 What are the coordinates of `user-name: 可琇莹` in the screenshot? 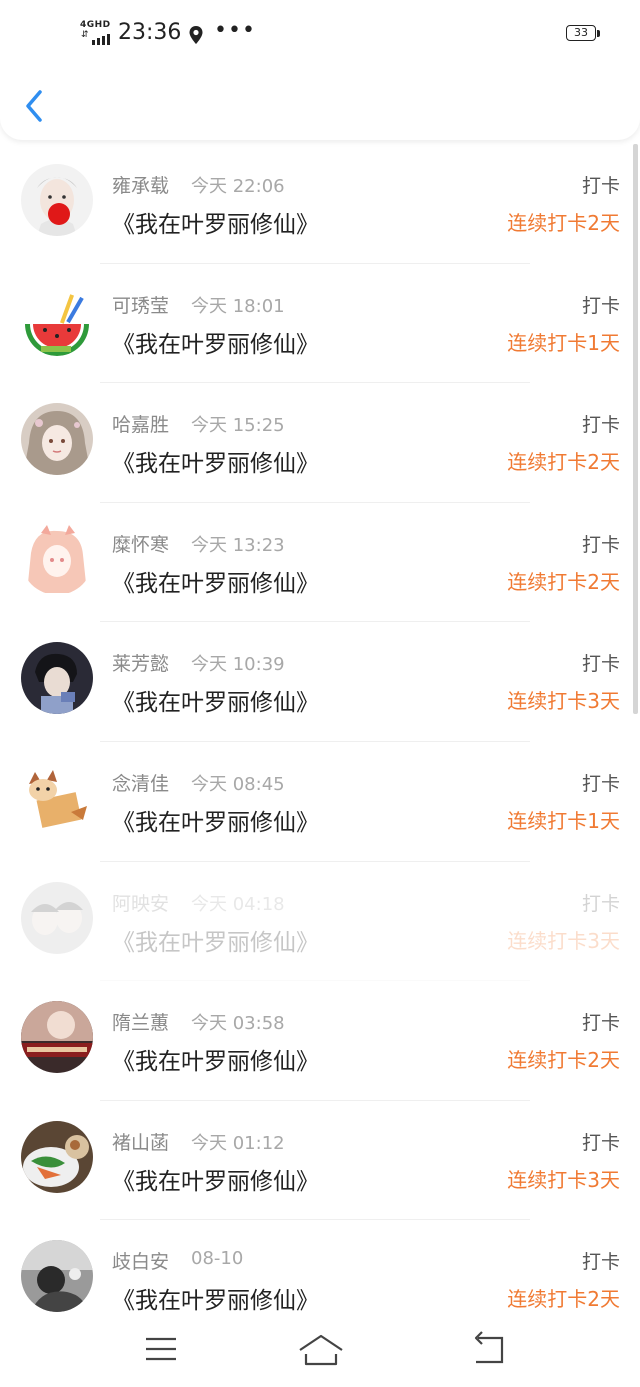 It's located at (141, 305).